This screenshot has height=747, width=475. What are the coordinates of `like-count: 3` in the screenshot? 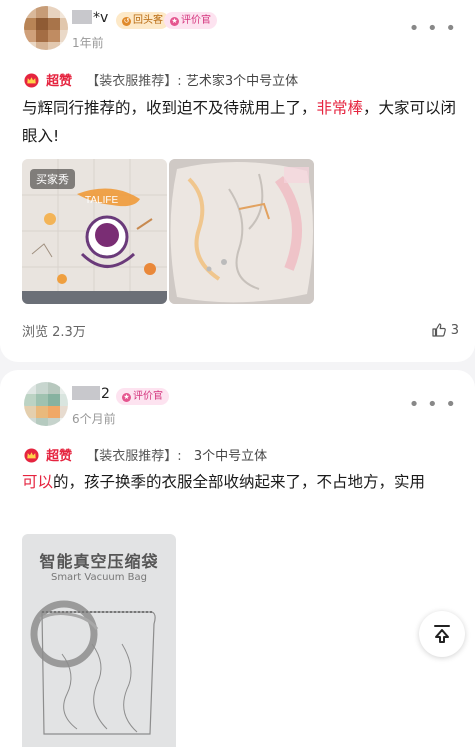 It's located at (454, 330).